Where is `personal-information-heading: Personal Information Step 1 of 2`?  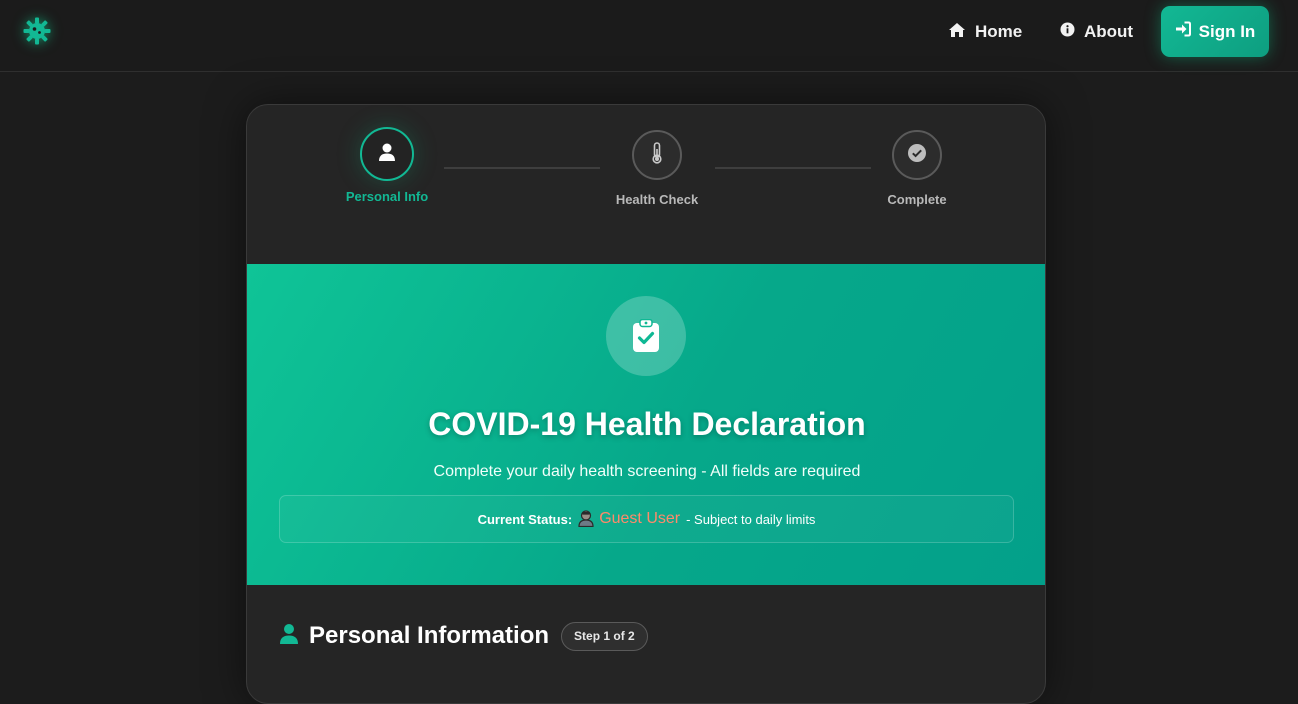 personal-information-heading: Personal Information Step 1 of 2 is located at coordinates (463, 636).